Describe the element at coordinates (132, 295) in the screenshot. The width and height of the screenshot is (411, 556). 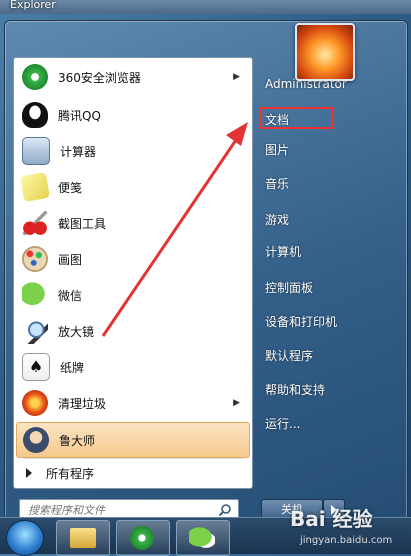
I see `program-item-wechat: 微信` at that location.